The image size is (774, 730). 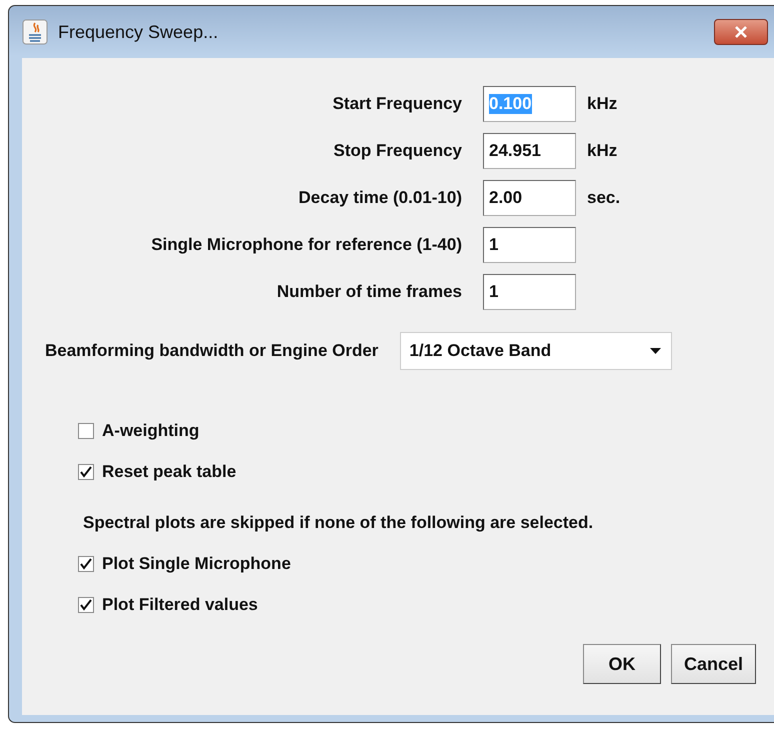 What do you see at coordinates (306, 245) in the screenshot?
I see `field-label: Single Microphone for reference (1-40)` at bounding box center [306, 245].